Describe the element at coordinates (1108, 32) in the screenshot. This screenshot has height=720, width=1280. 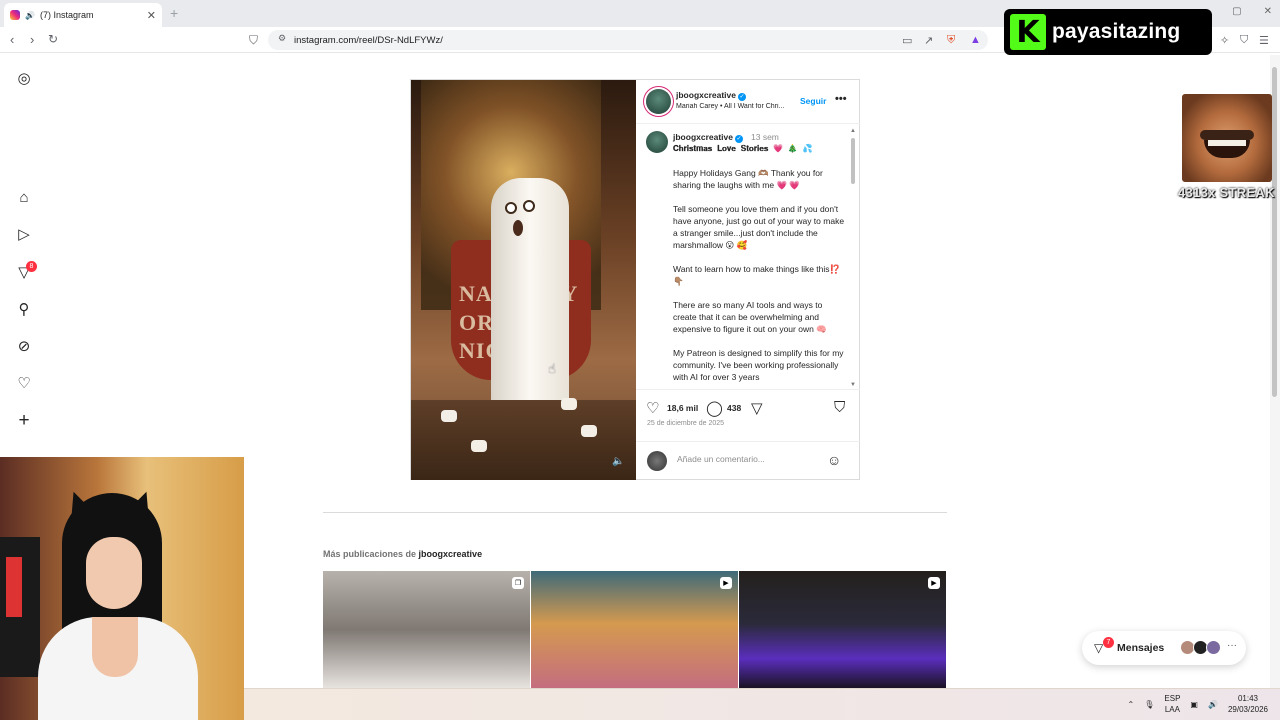
I see `kick-brand-overlay: K payasitazing` at that location.